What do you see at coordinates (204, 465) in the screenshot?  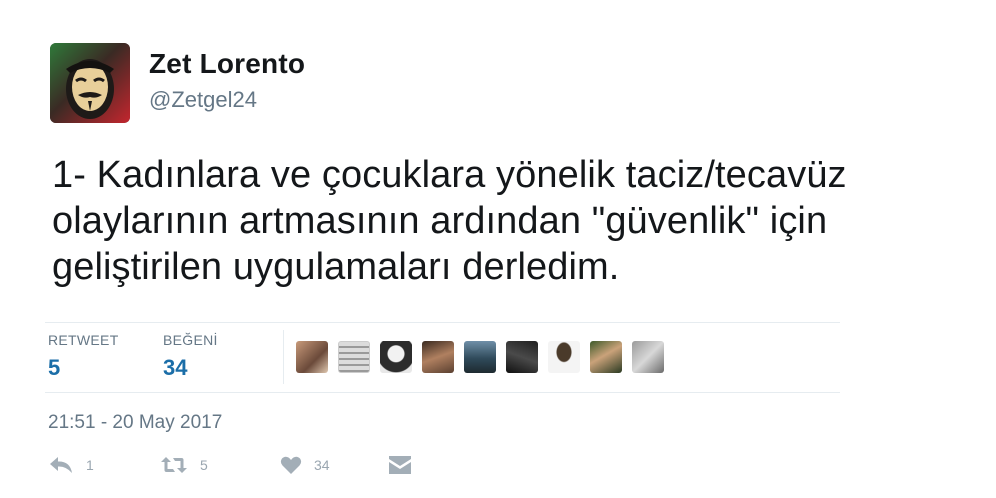 I see `retweet-count: 5` at bounding box center [204, 465].